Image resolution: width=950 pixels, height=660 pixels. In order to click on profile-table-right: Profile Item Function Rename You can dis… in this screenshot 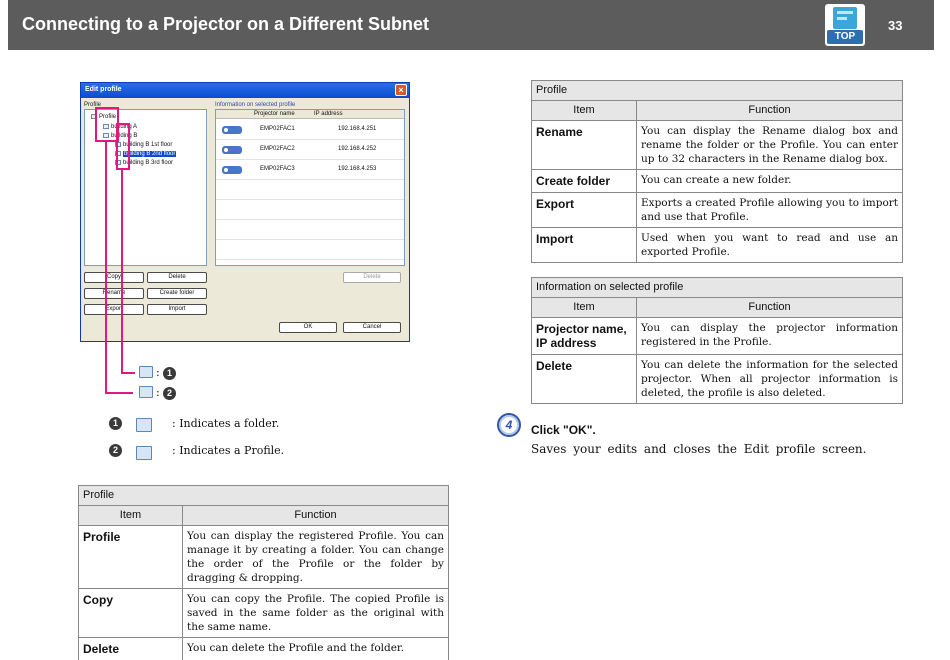, I will do `click(717, 171)`.